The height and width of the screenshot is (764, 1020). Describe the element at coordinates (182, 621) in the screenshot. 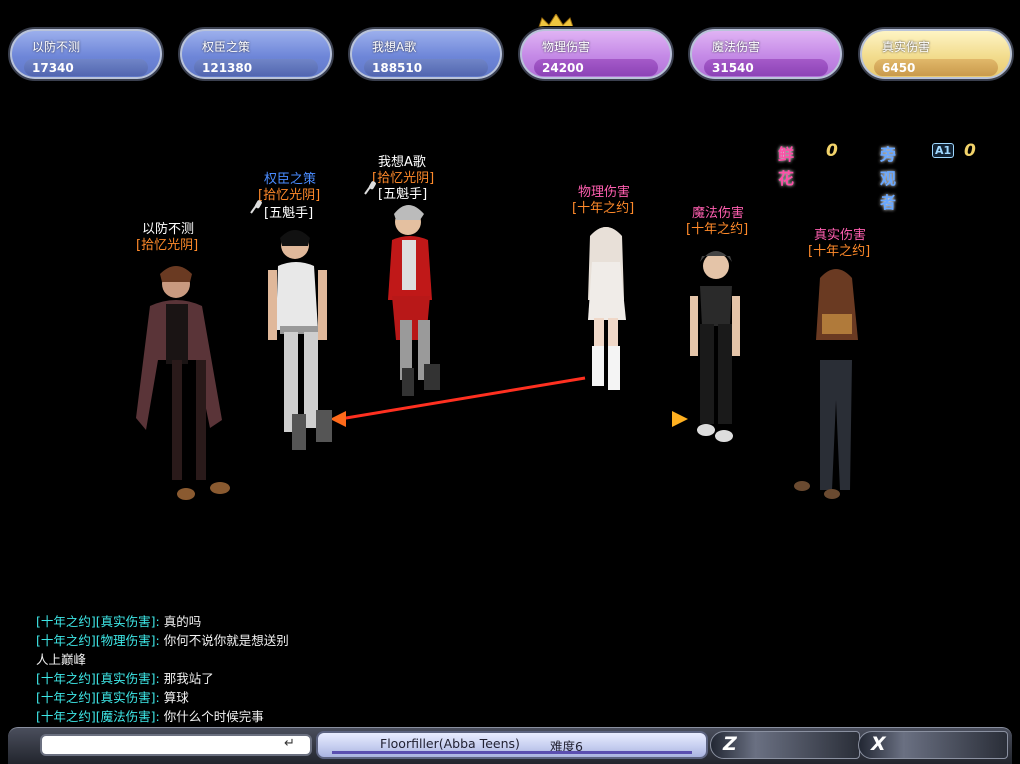

I see `chat-text: 真的吗` at that location.